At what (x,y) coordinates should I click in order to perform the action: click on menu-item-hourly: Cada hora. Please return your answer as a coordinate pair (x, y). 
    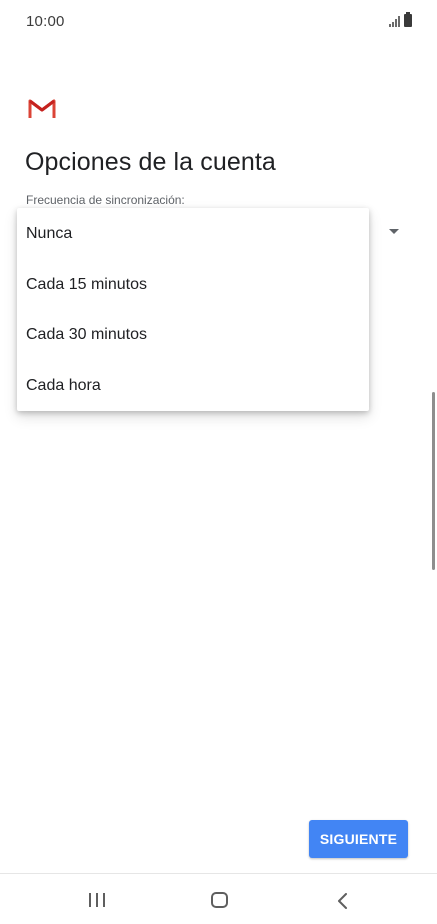
    Looking at the image, I should click on (193, 386).